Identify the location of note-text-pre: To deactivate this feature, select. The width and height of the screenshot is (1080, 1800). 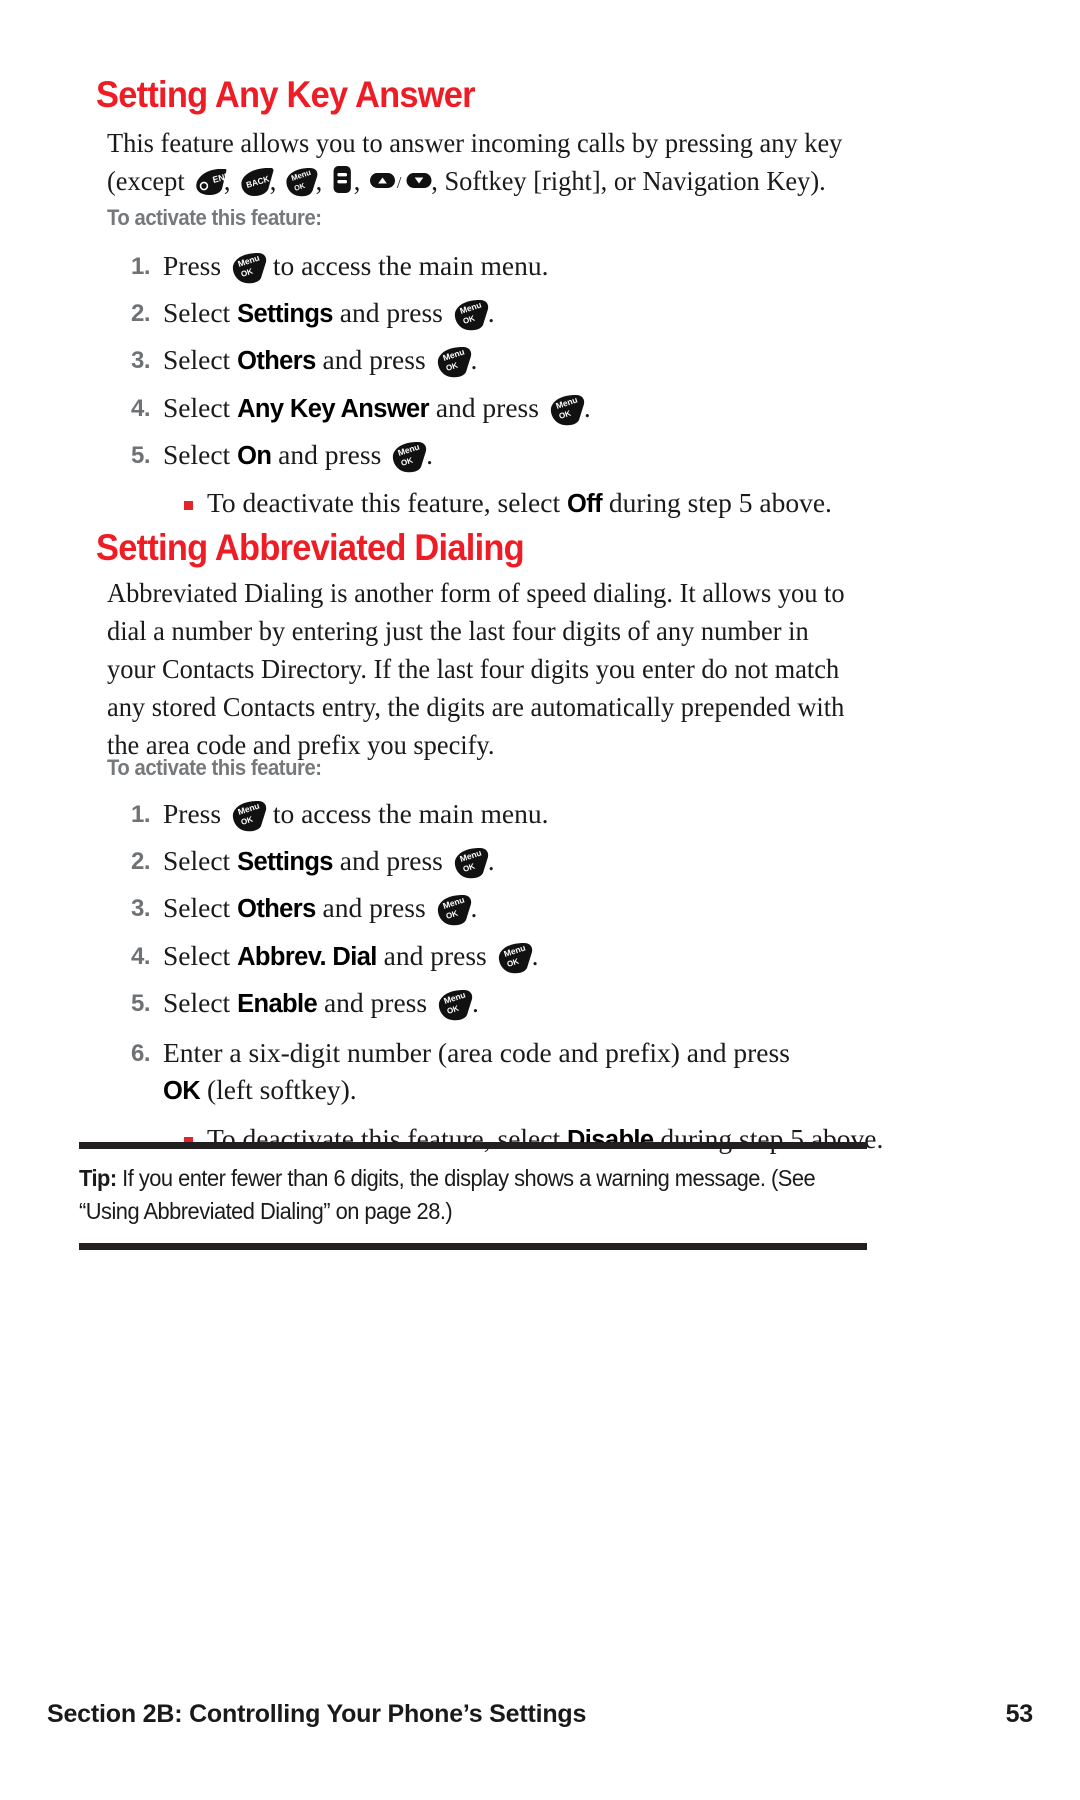
(387, 502).